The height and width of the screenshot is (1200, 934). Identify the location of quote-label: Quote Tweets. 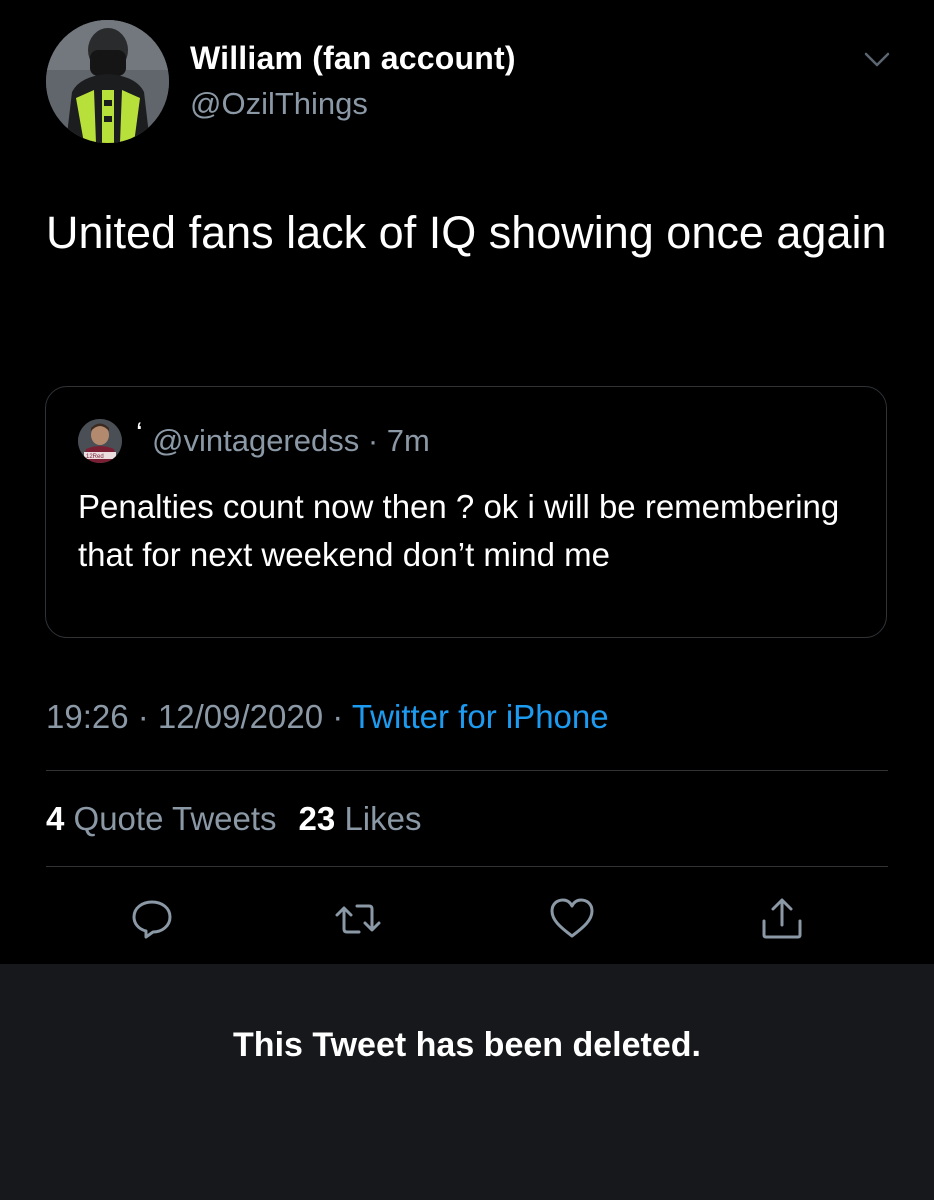
(175, 818).